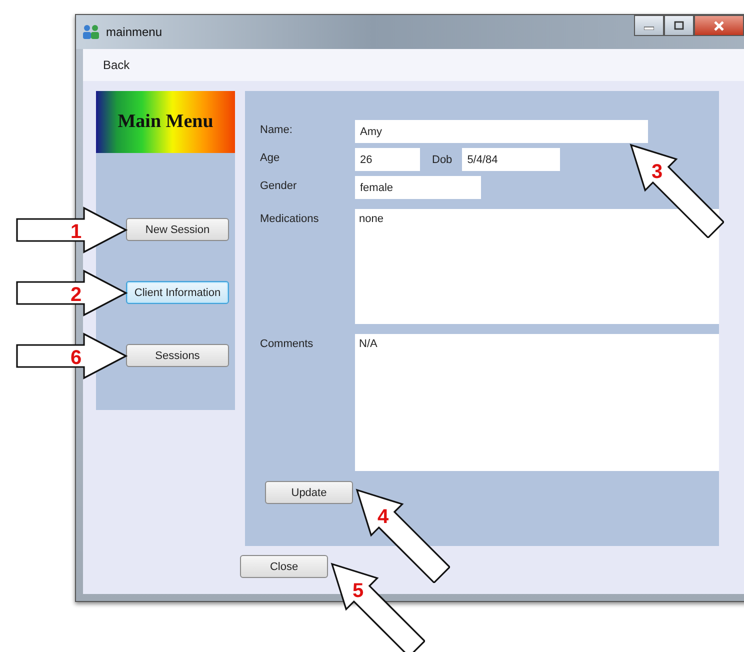 The height and width of the screenshot is (652, 744). I want to click on callout-arrow: 4, so click(402, 535).